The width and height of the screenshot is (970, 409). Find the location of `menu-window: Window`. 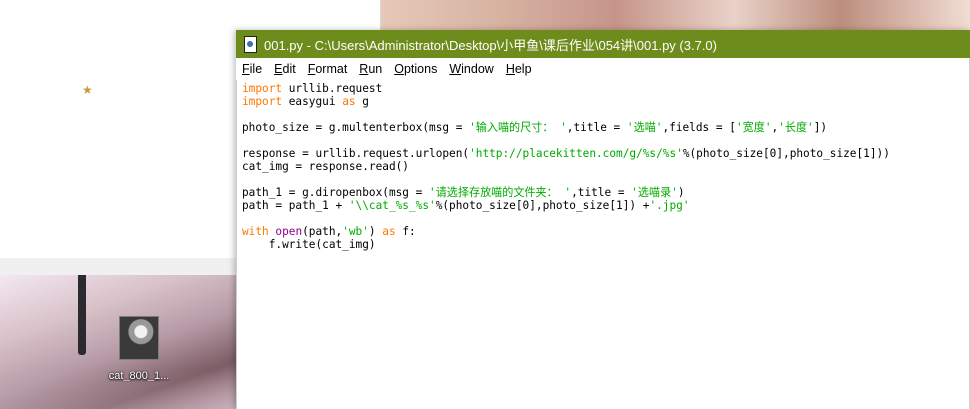

menu-window: Window is located at coordinates (471, 69).